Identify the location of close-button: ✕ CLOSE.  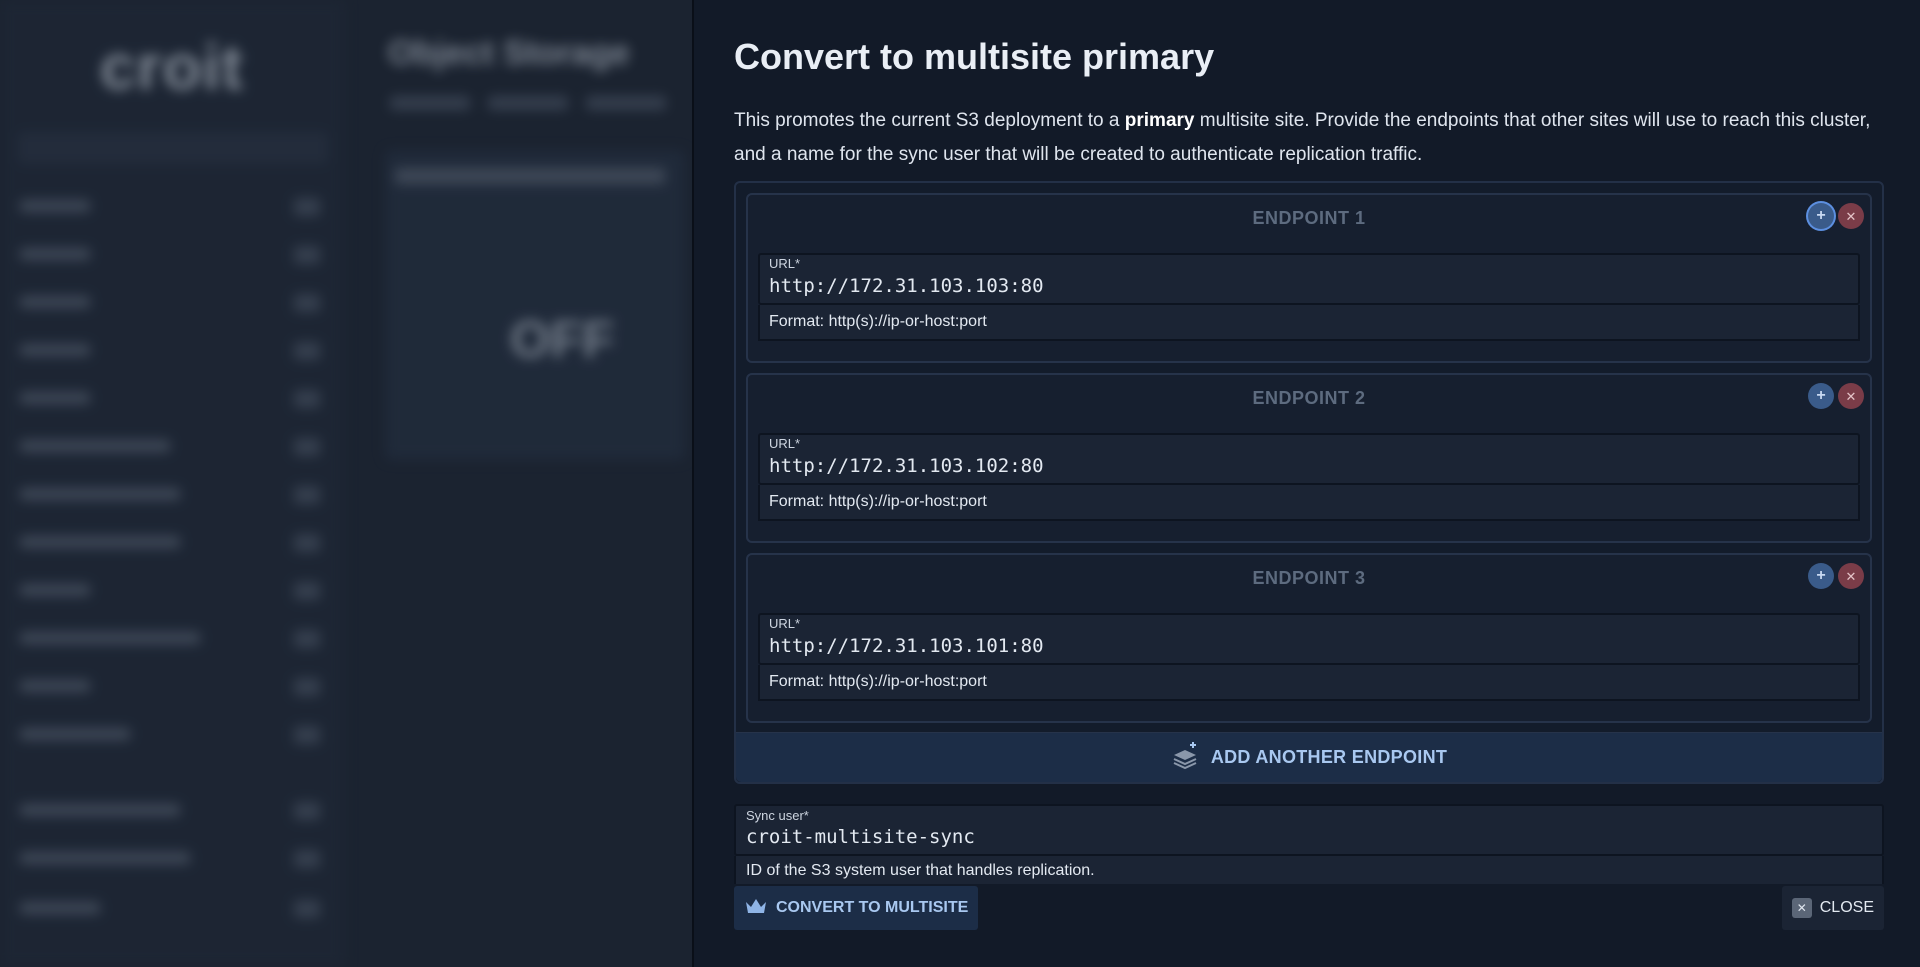
(1832, 908).